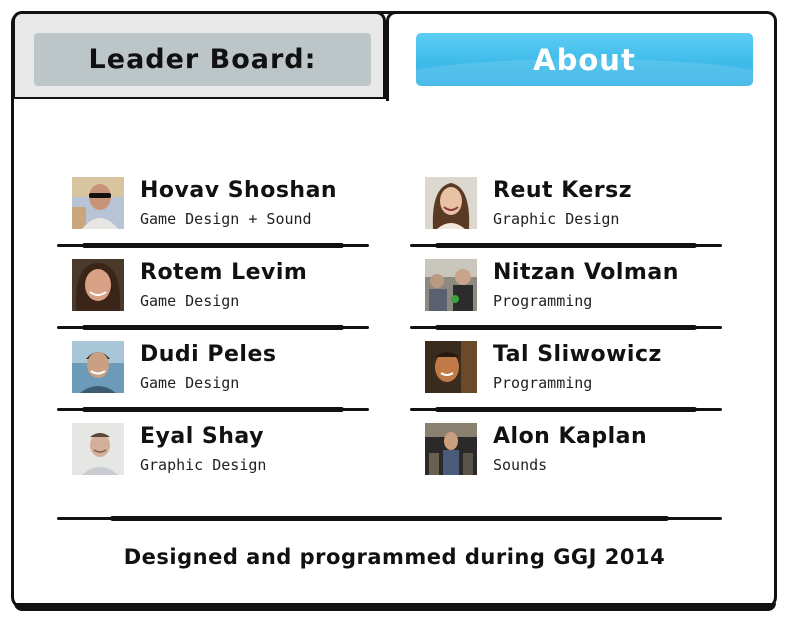 The width and height of the screenshot is (787, 619). What do you see at coordinates (575, 207) in the screenshot?
I see `credit-item: Reut Kersz Graphic Design` at bounding box center [575, 207].